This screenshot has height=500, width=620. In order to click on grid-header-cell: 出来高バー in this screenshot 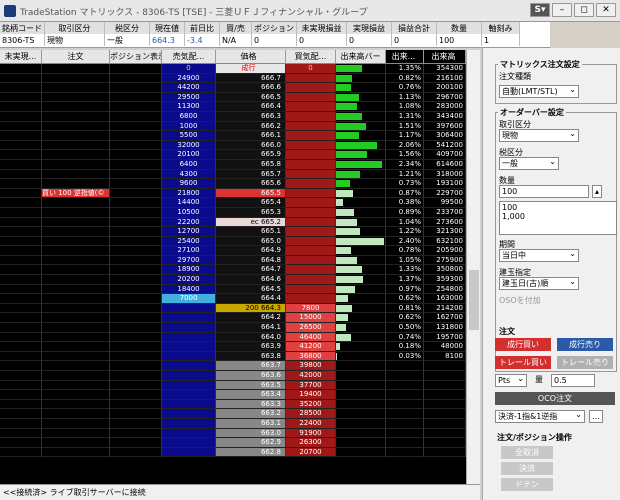, I will do `click(361, 56)`.